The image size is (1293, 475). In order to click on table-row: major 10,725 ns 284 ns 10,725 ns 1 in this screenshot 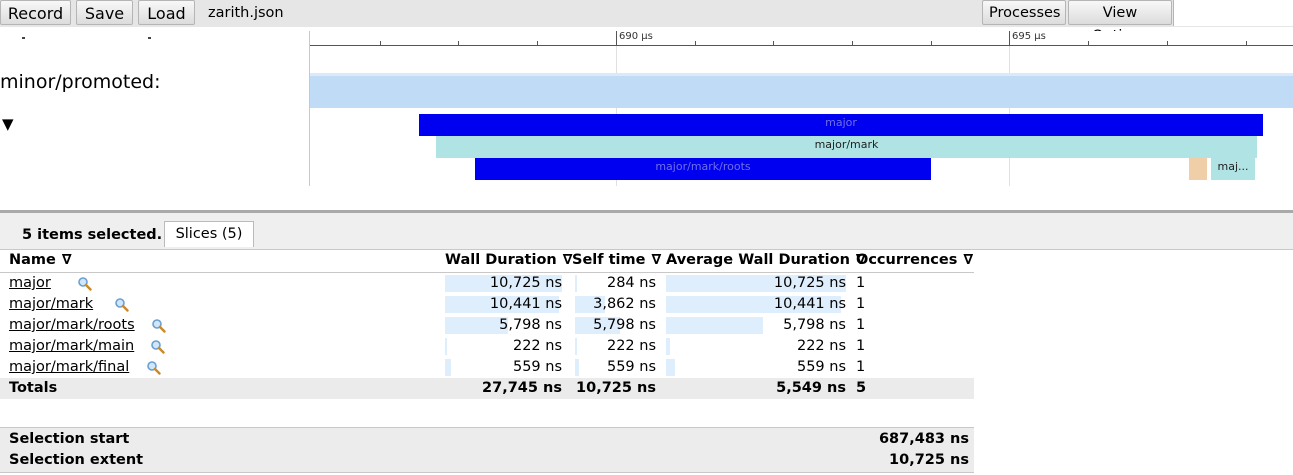, I will do `click(487, 283)`.